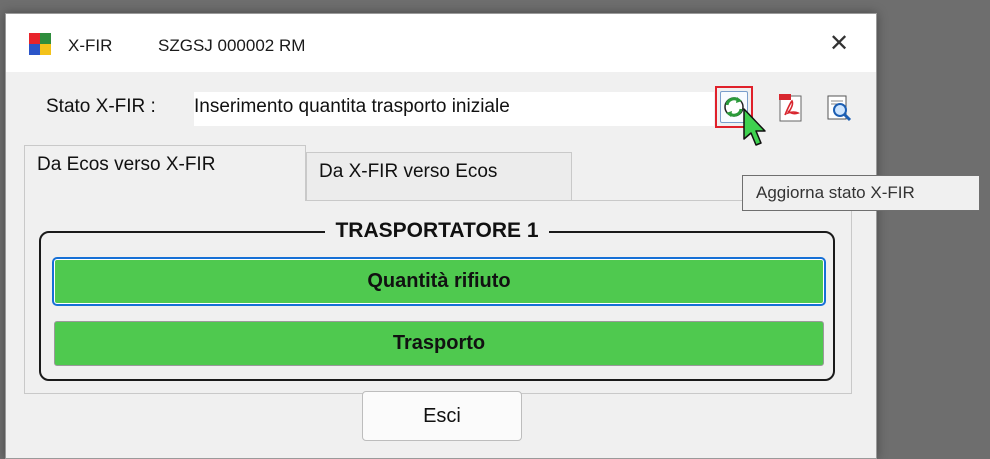 Image resolution: width=990 pixels, height=459 pixels. I want to click on tab-ecos-from-xfir: Da X-FIR verso Ecos, so click(439, 176).